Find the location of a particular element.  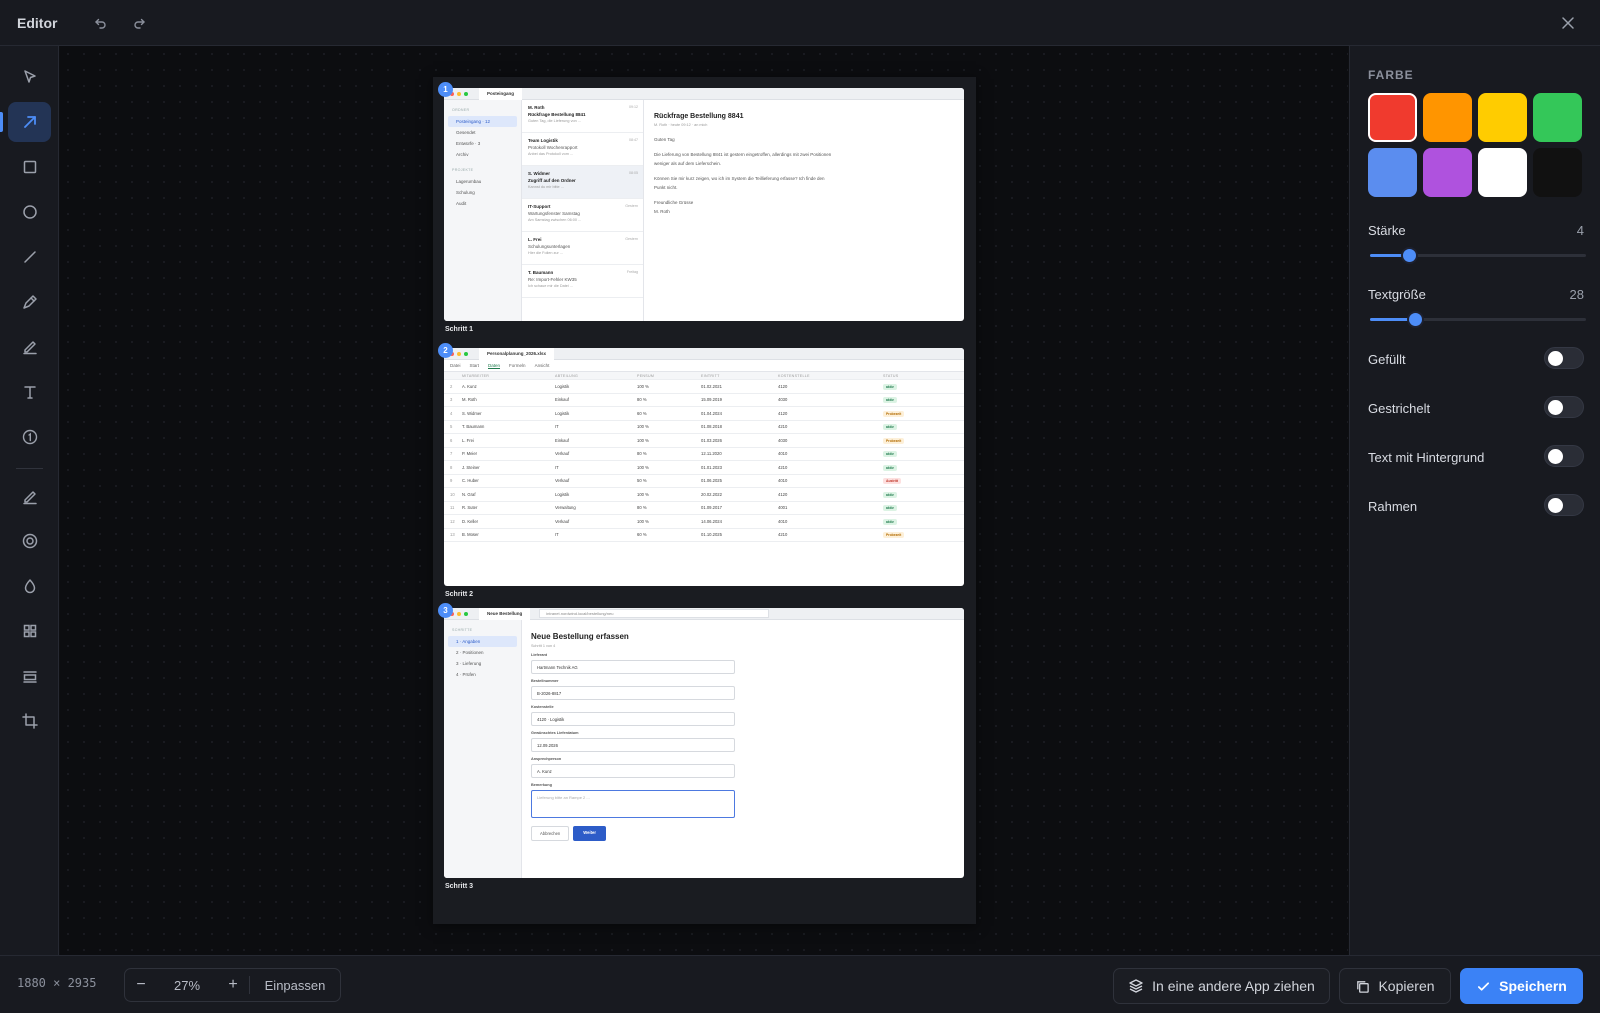

spotlight-icon is located at coordinates (29, 541).